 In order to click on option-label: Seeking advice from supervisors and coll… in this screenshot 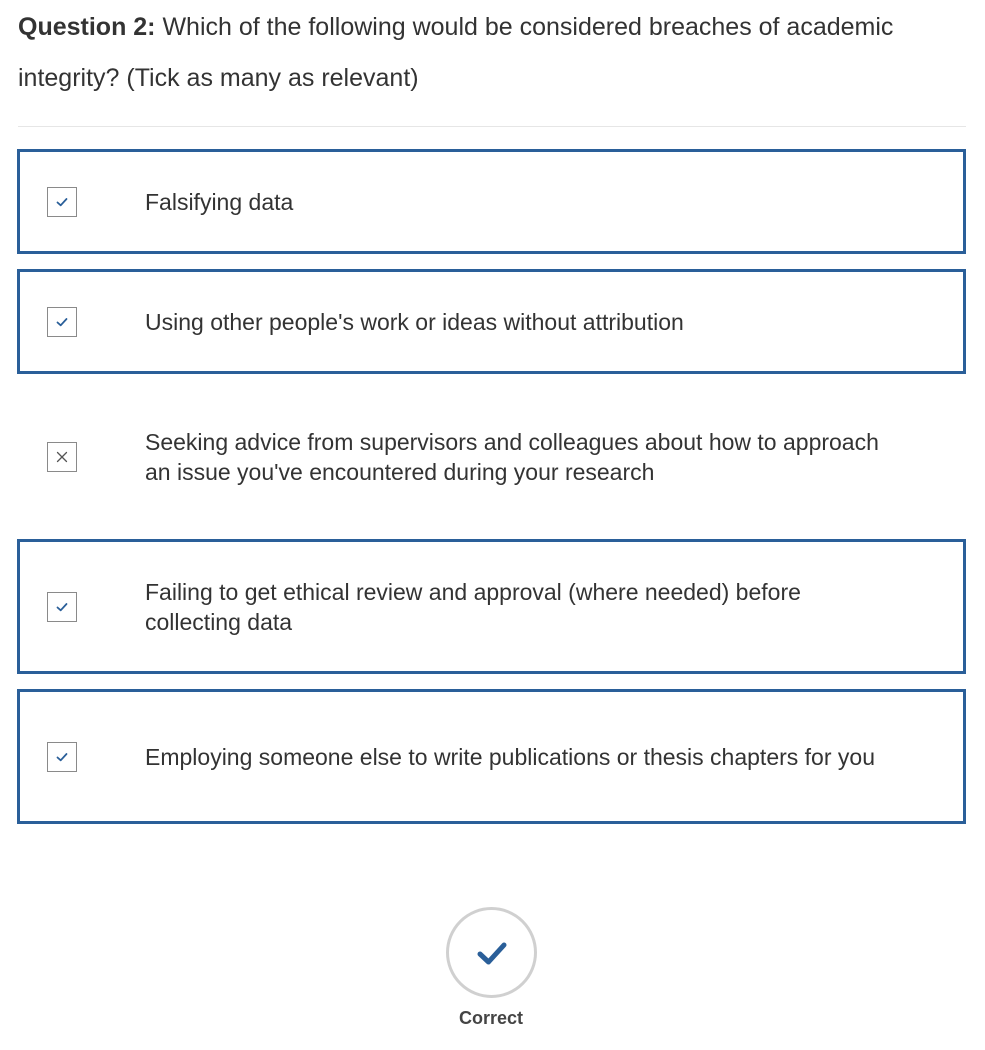, I will do `click(512, 456)`.